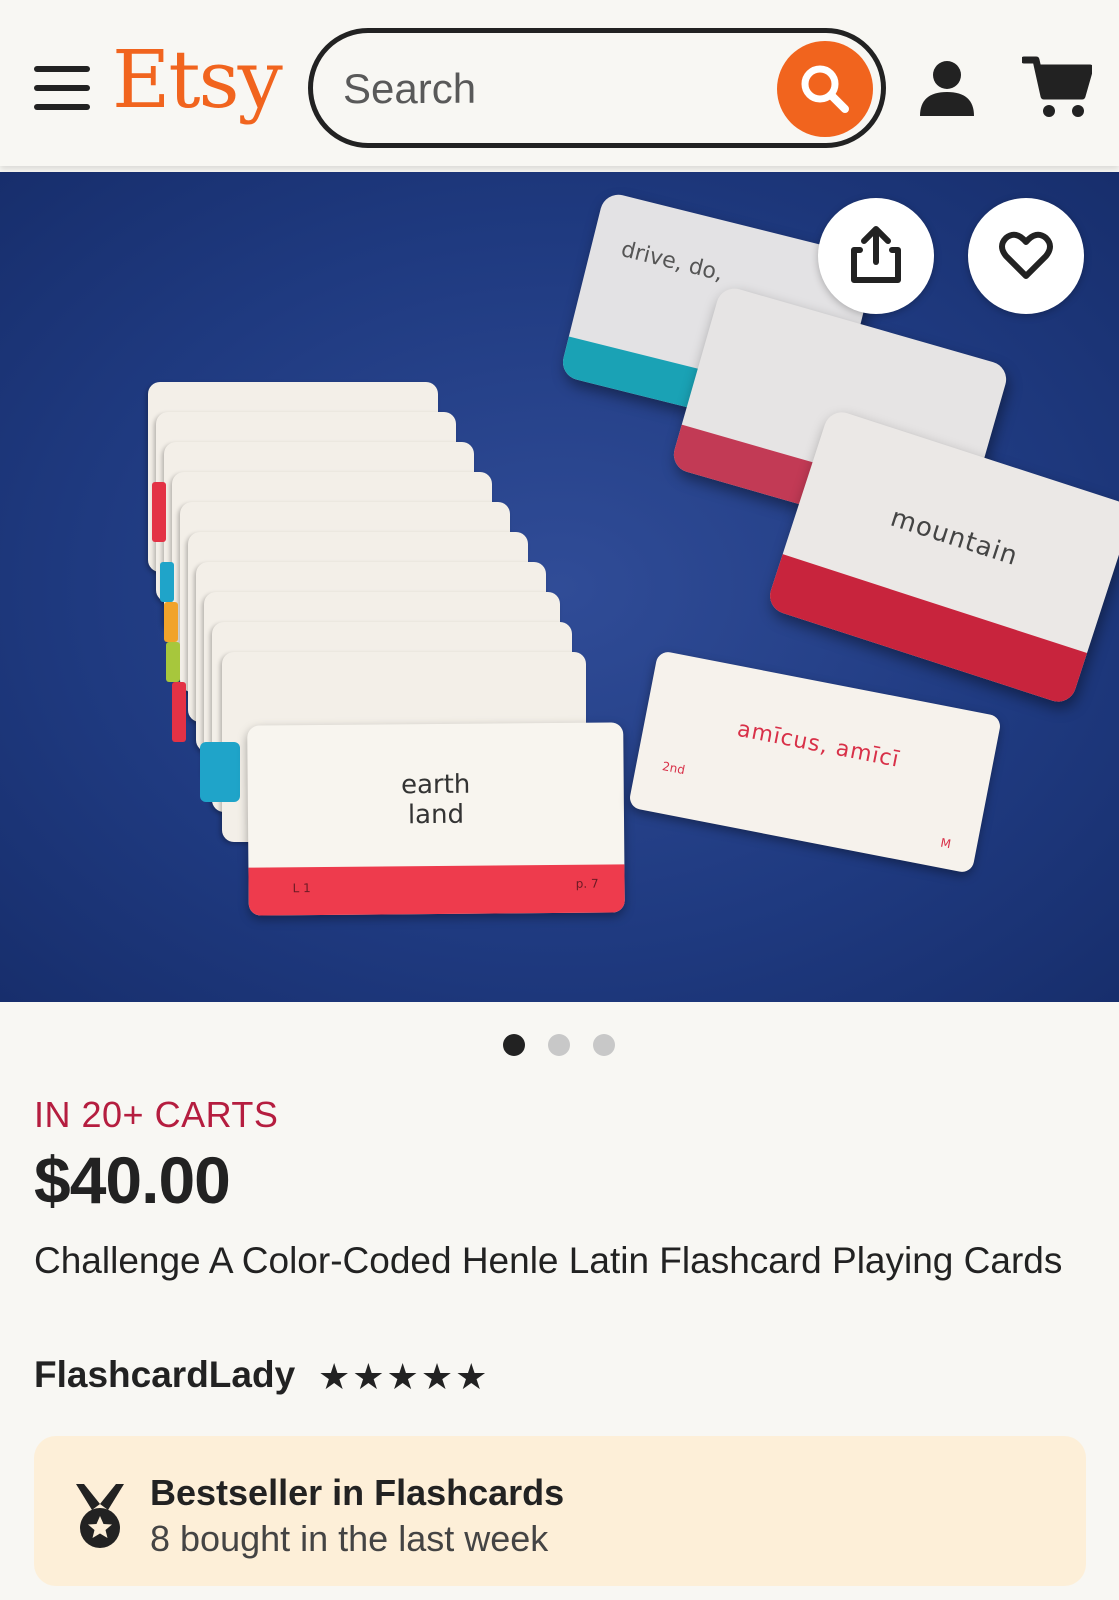 The image size is (1119, 1600). I want to click on product-price: $40.00, so click(132, 1180).